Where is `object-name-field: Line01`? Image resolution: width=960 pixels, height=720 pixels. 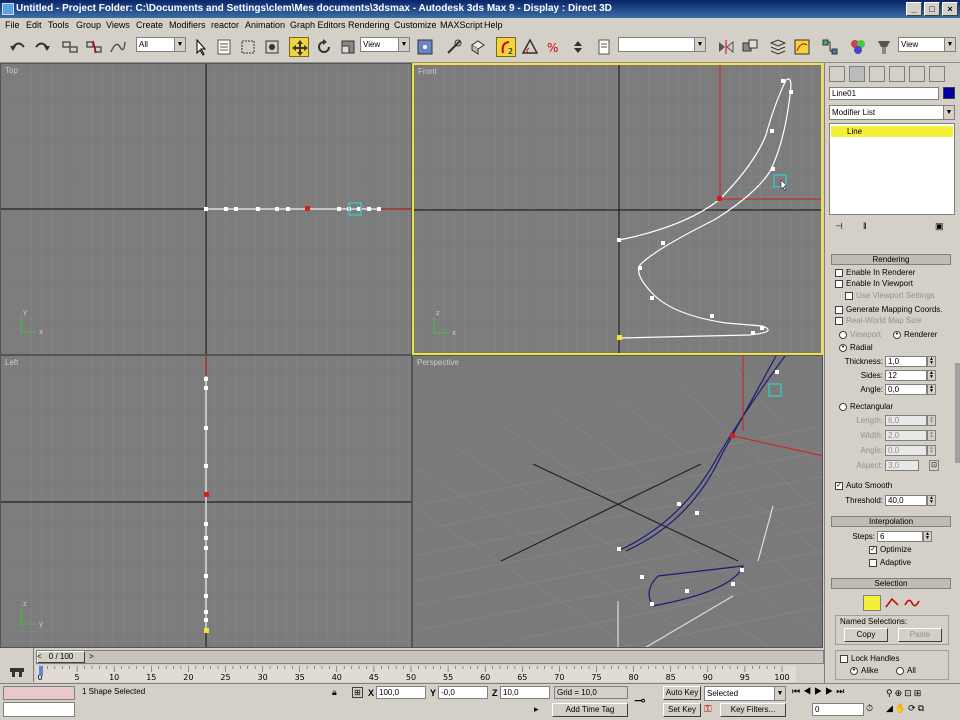 object-name-field: Line01 is located at coordinates (884, 93).